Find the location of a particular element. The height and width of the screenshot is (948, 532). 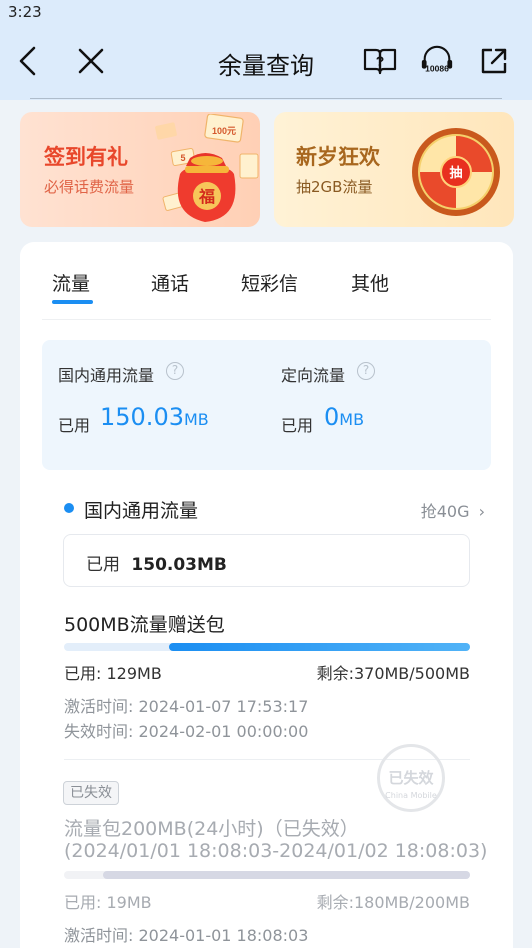

directed-used-label: 已用 is located at coordinates (297, 425).